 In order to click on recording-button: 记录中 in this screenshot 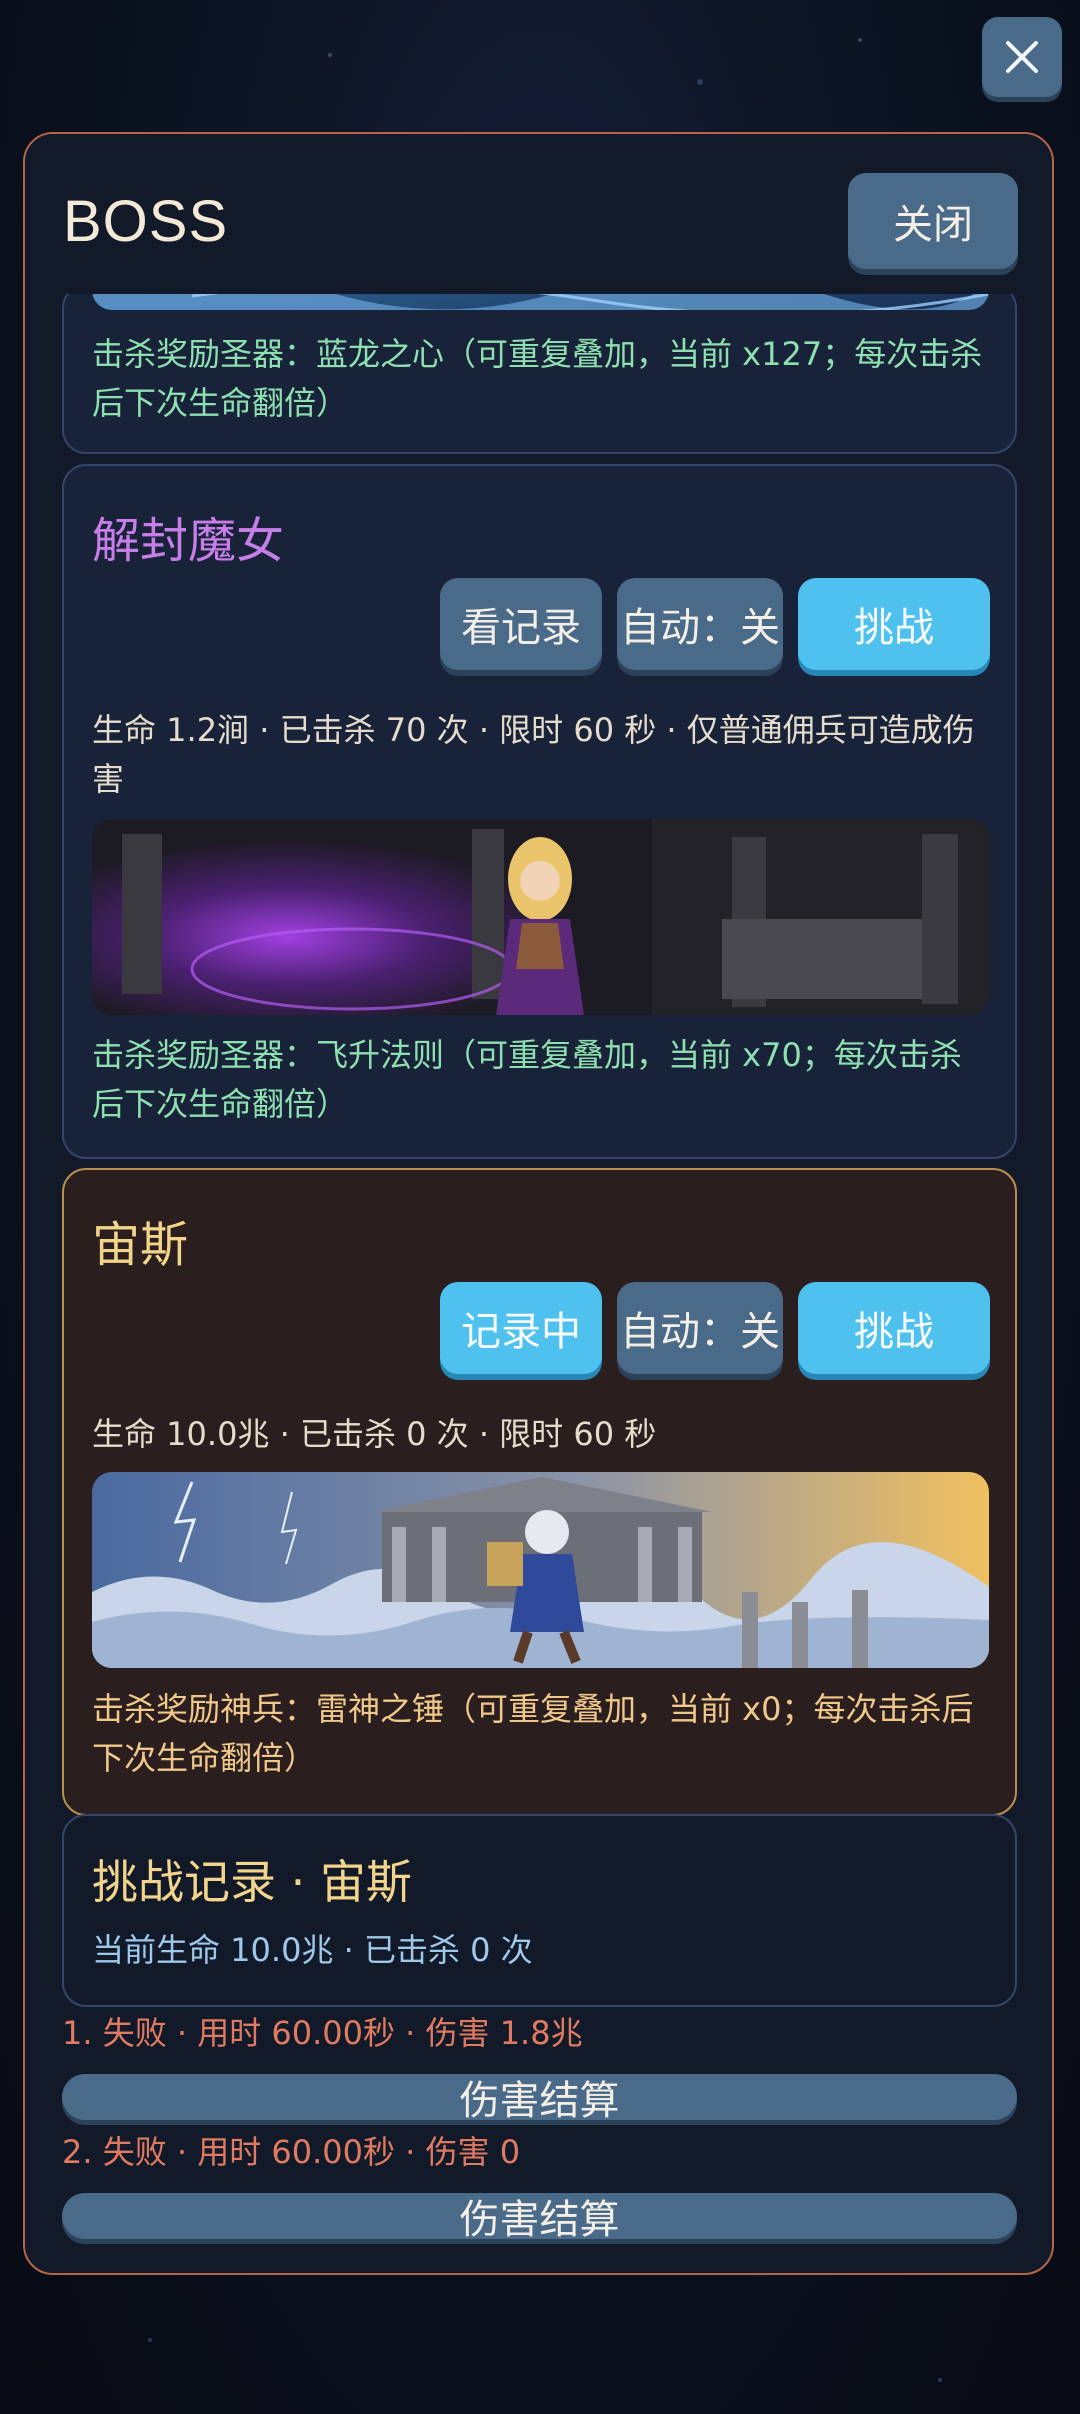, I will do `click(521, 1328)`.